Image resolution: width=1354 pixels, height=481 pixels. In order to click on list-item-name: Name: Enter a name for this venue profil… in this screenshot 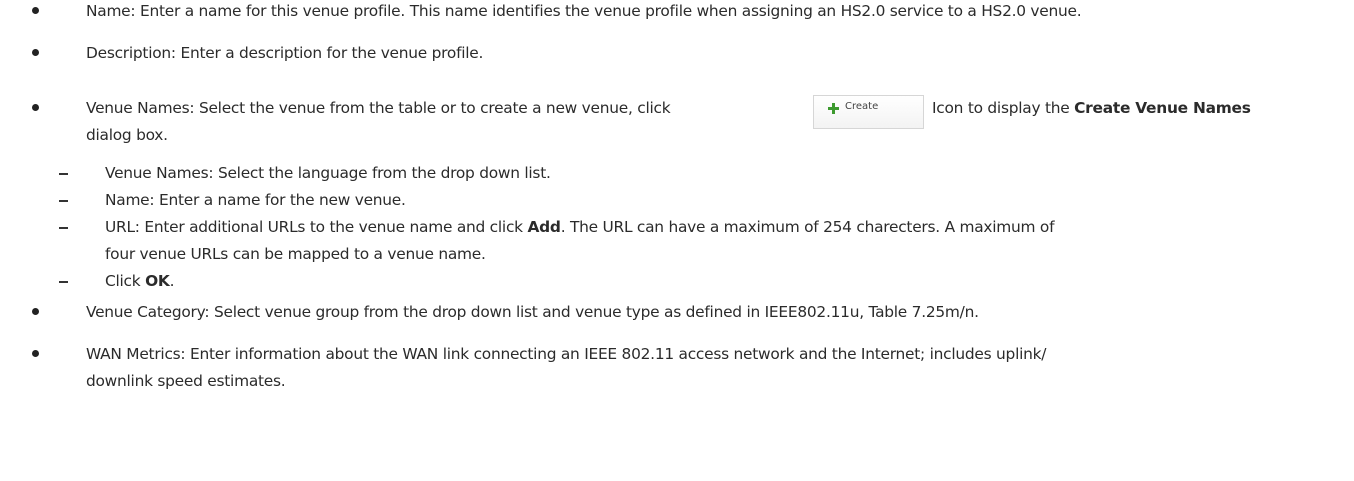, I will do `click(584, 11)`.